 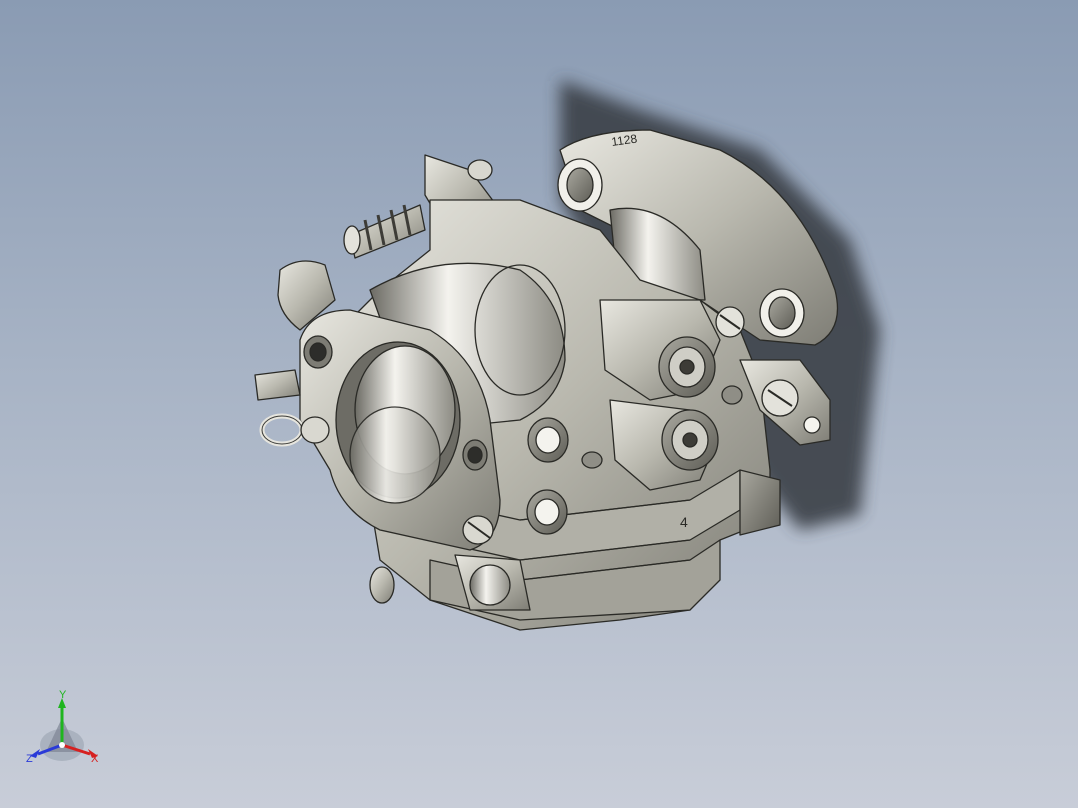 What do you see at coordinates (684, 522) in the screenshot?
I see `bowl-marking: 4` at bounding box center [684, 522].